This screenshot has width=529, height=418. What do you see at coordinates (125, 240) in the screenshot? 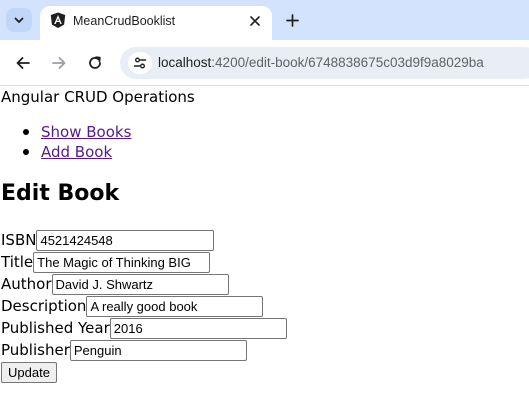
I see `isbn-input` at bounding box center [125, 240].